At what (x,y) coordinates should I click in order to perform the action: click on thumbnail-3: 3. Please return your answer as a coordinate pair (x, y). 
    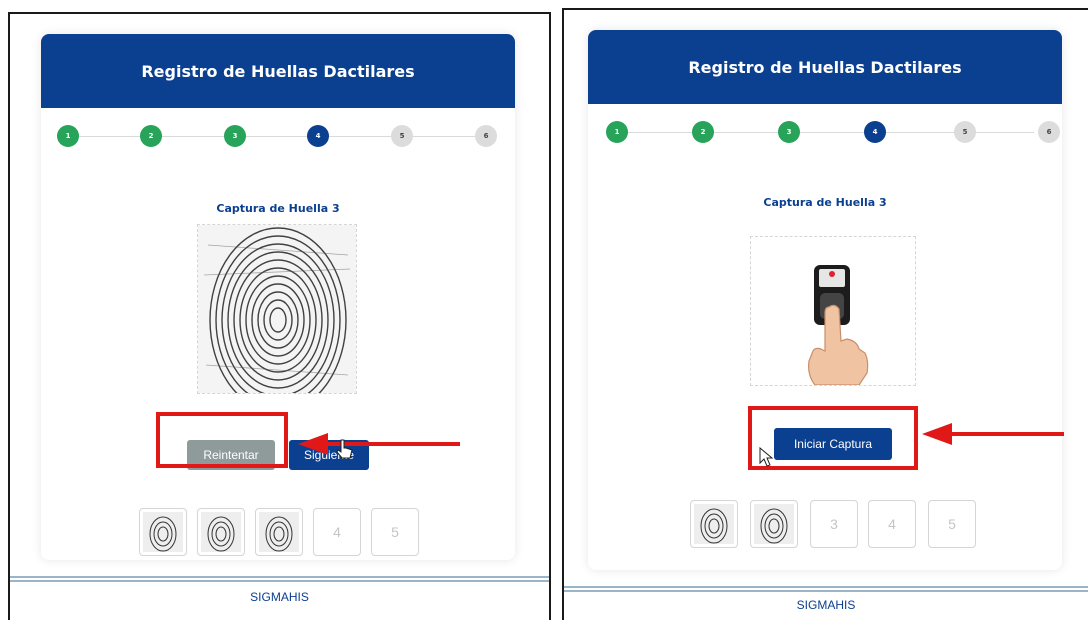
    Looking at the image, I should click on (834, 524).